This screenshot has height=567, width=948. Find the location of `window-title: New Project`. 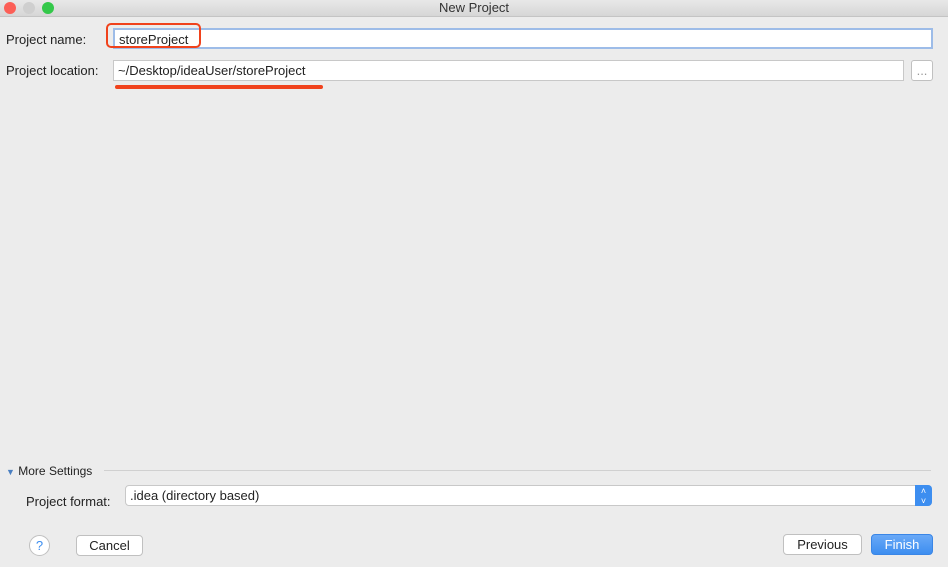

window-title: New Project is located at coordinates (474, 7).